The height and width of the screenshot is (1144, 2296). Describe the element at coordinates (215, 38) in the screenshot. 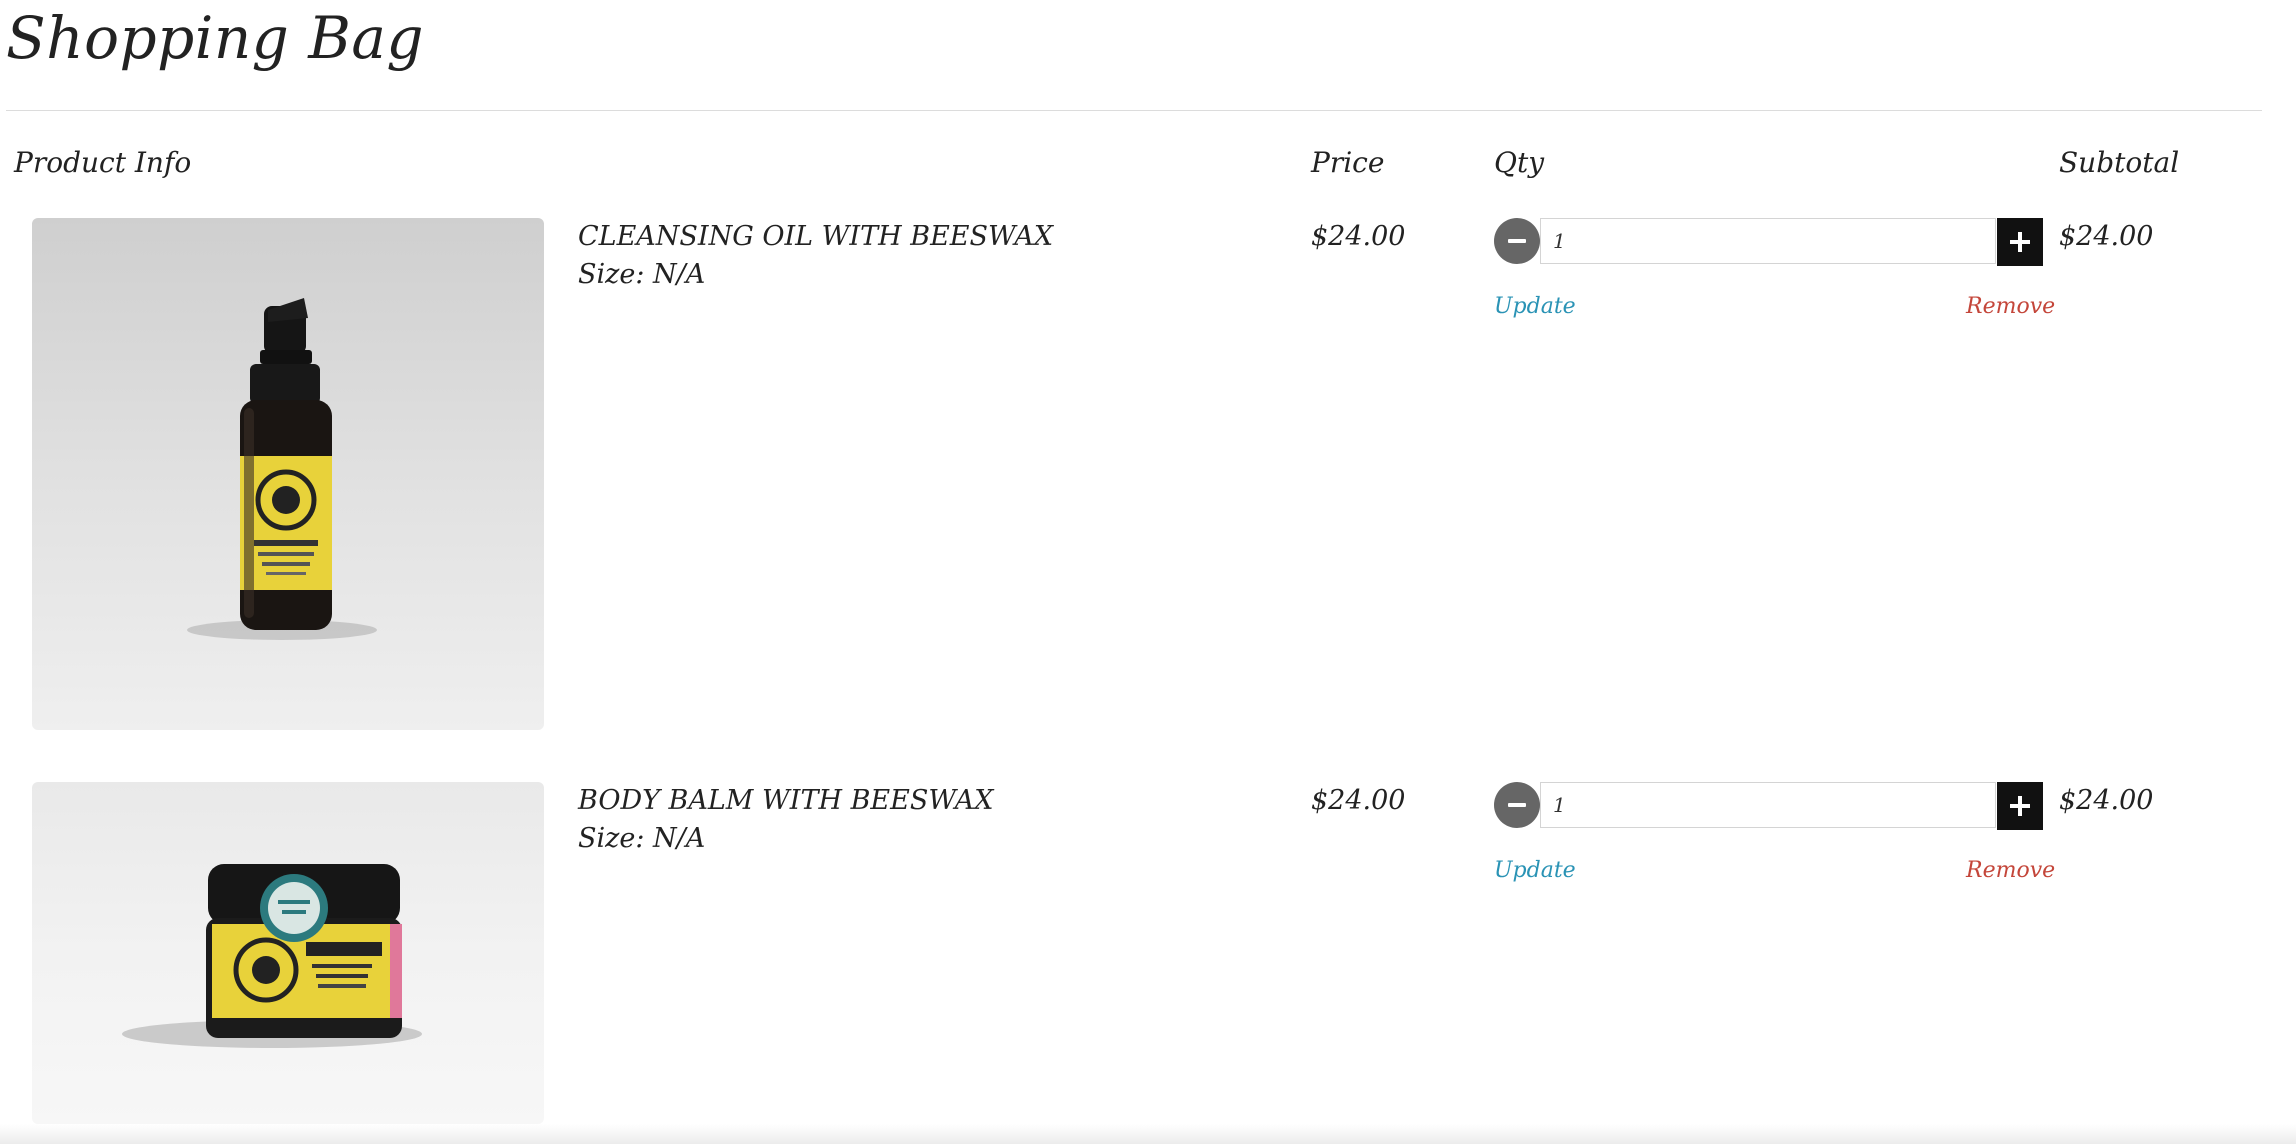

I see `page-title: Shopping Bag` at that location.